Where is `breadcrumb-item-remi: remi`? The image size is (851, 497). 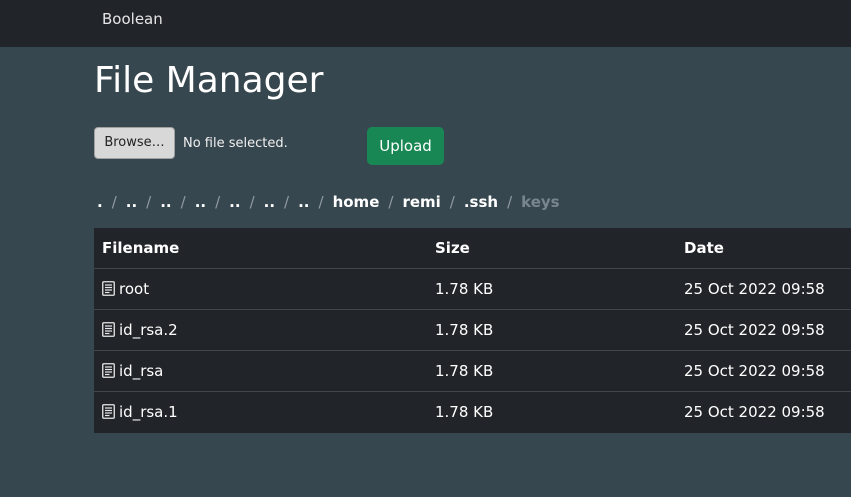 breadcrumb-item-remi: remi is located at coordinates (421, 202).